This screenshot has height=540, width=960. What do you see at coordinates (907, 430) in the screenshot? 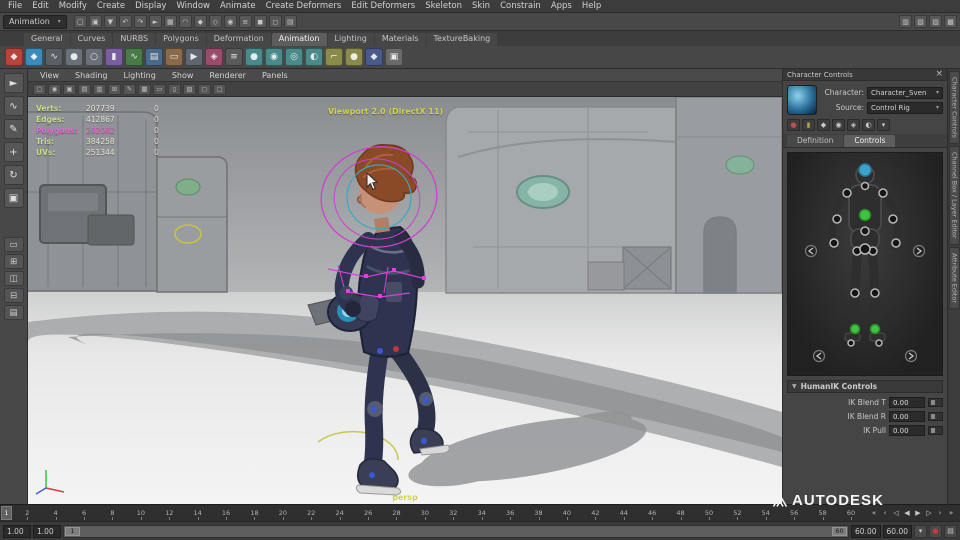
I see `ik-value-field: 0.00` at bounding box center [907, 430].